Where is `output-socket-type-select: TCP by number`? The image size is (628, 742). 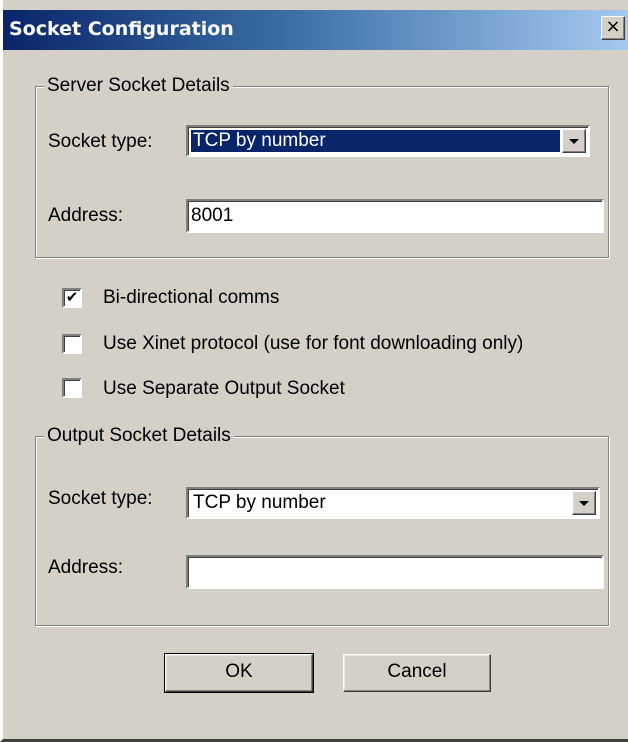
output-socket-type-select: TCP by number is located at coordinates (393, 503).